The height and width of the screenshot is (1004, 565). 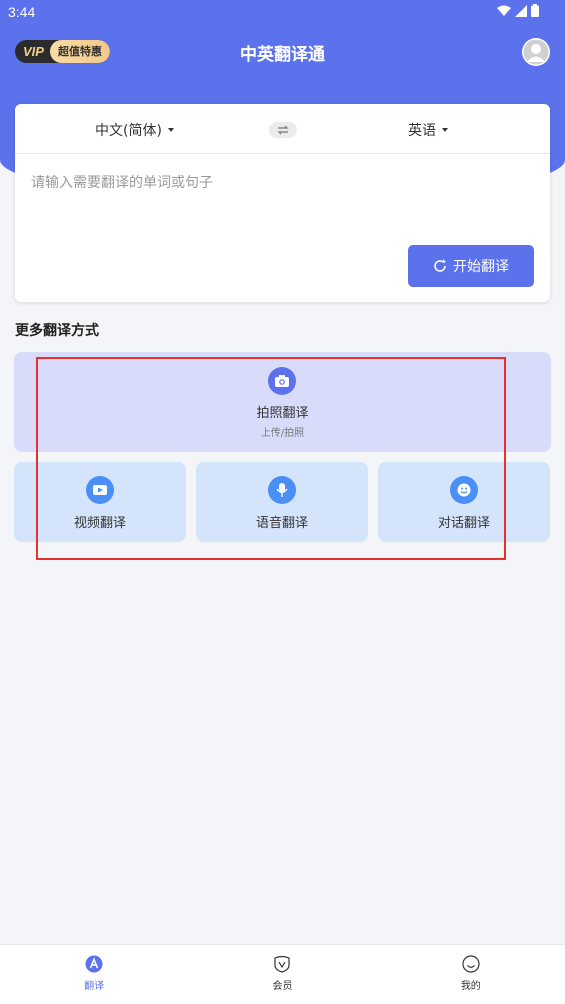 I want to click on status-icons, so click(x=518, y=10).